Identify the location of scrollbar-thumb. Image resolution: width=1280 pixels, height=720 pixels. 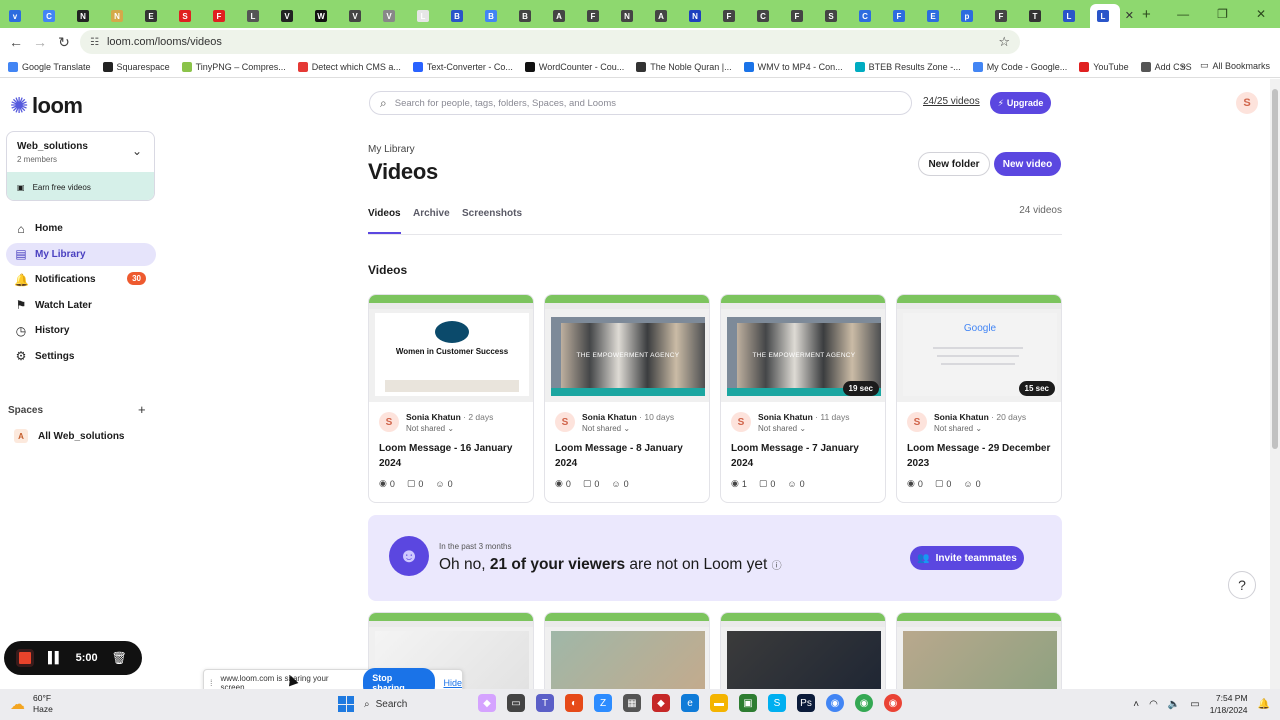
(1275, 269).